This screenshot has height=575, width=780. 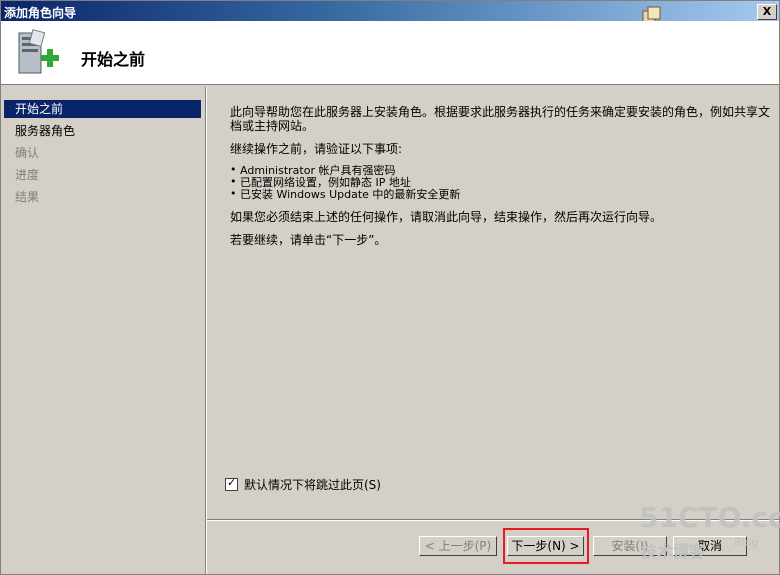 I want to click on sidebar-item-confirmation: 确认, so click(x=27, y=153).